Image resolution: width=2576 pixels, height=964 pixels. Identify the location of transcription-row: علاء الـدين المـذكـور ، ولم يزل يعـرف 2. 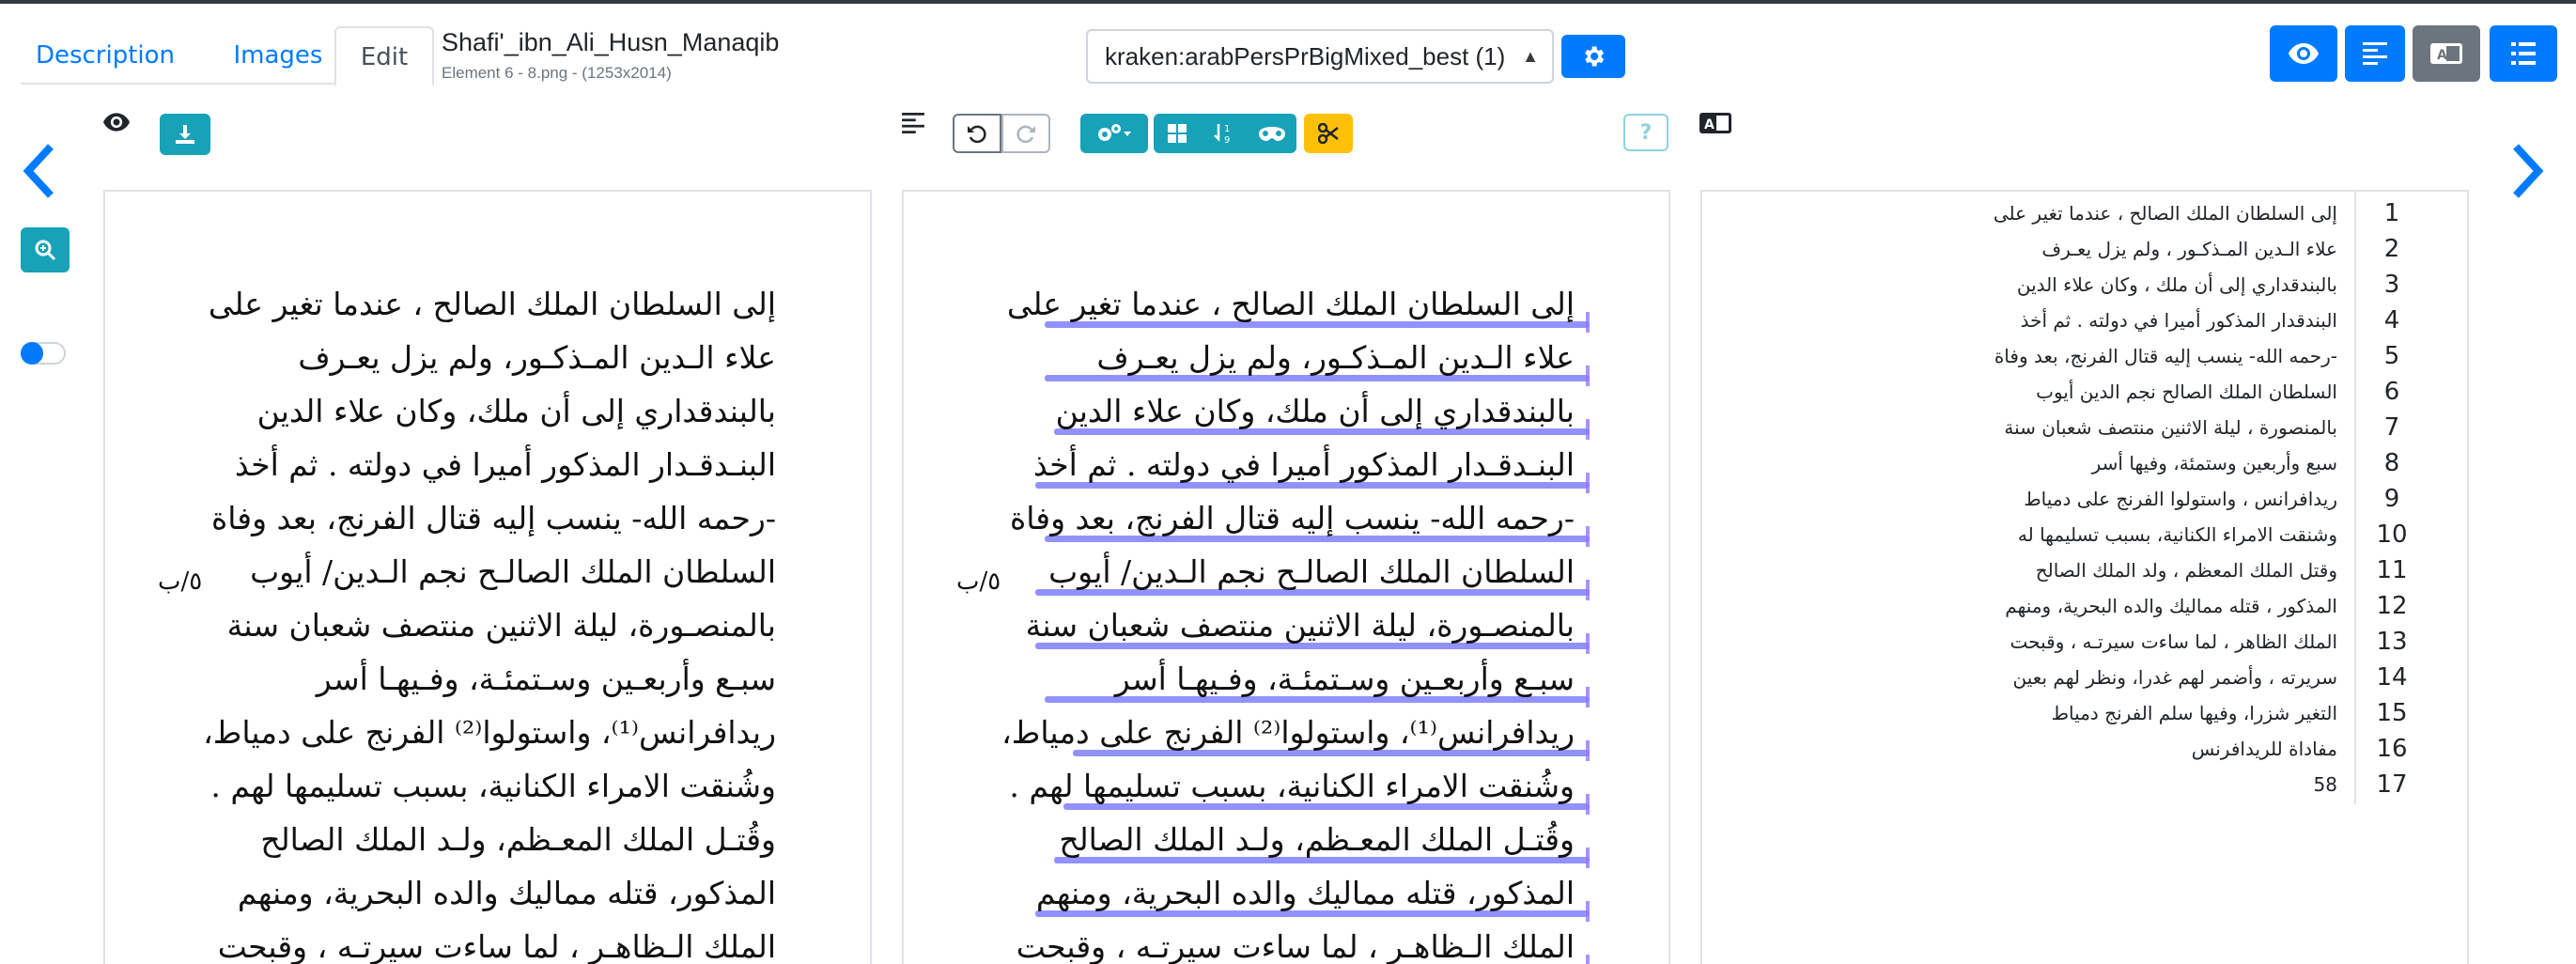
(2084, 249).